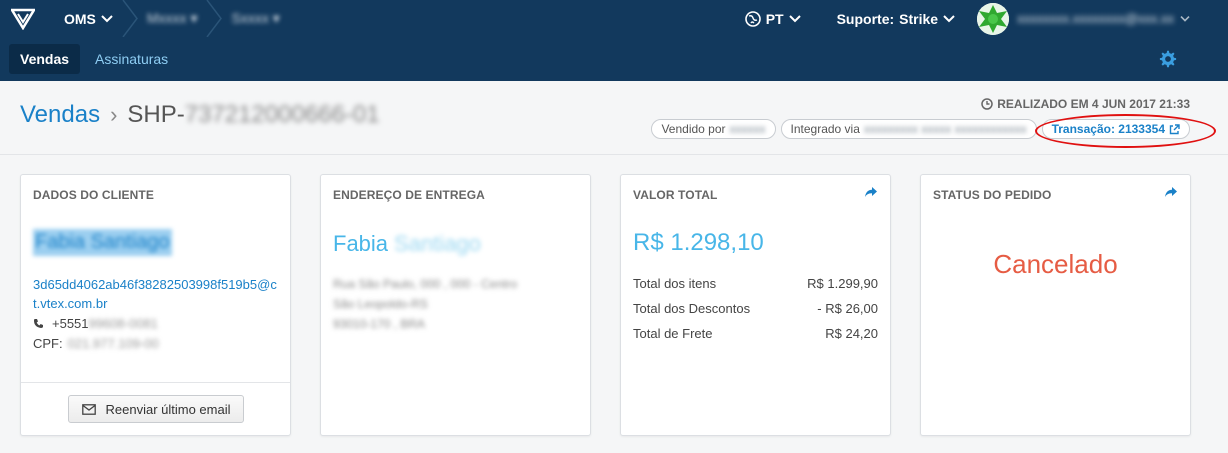 The image size is (1228, 453). I want to click on row-label: Total dos Descontos, so click(692, 308).